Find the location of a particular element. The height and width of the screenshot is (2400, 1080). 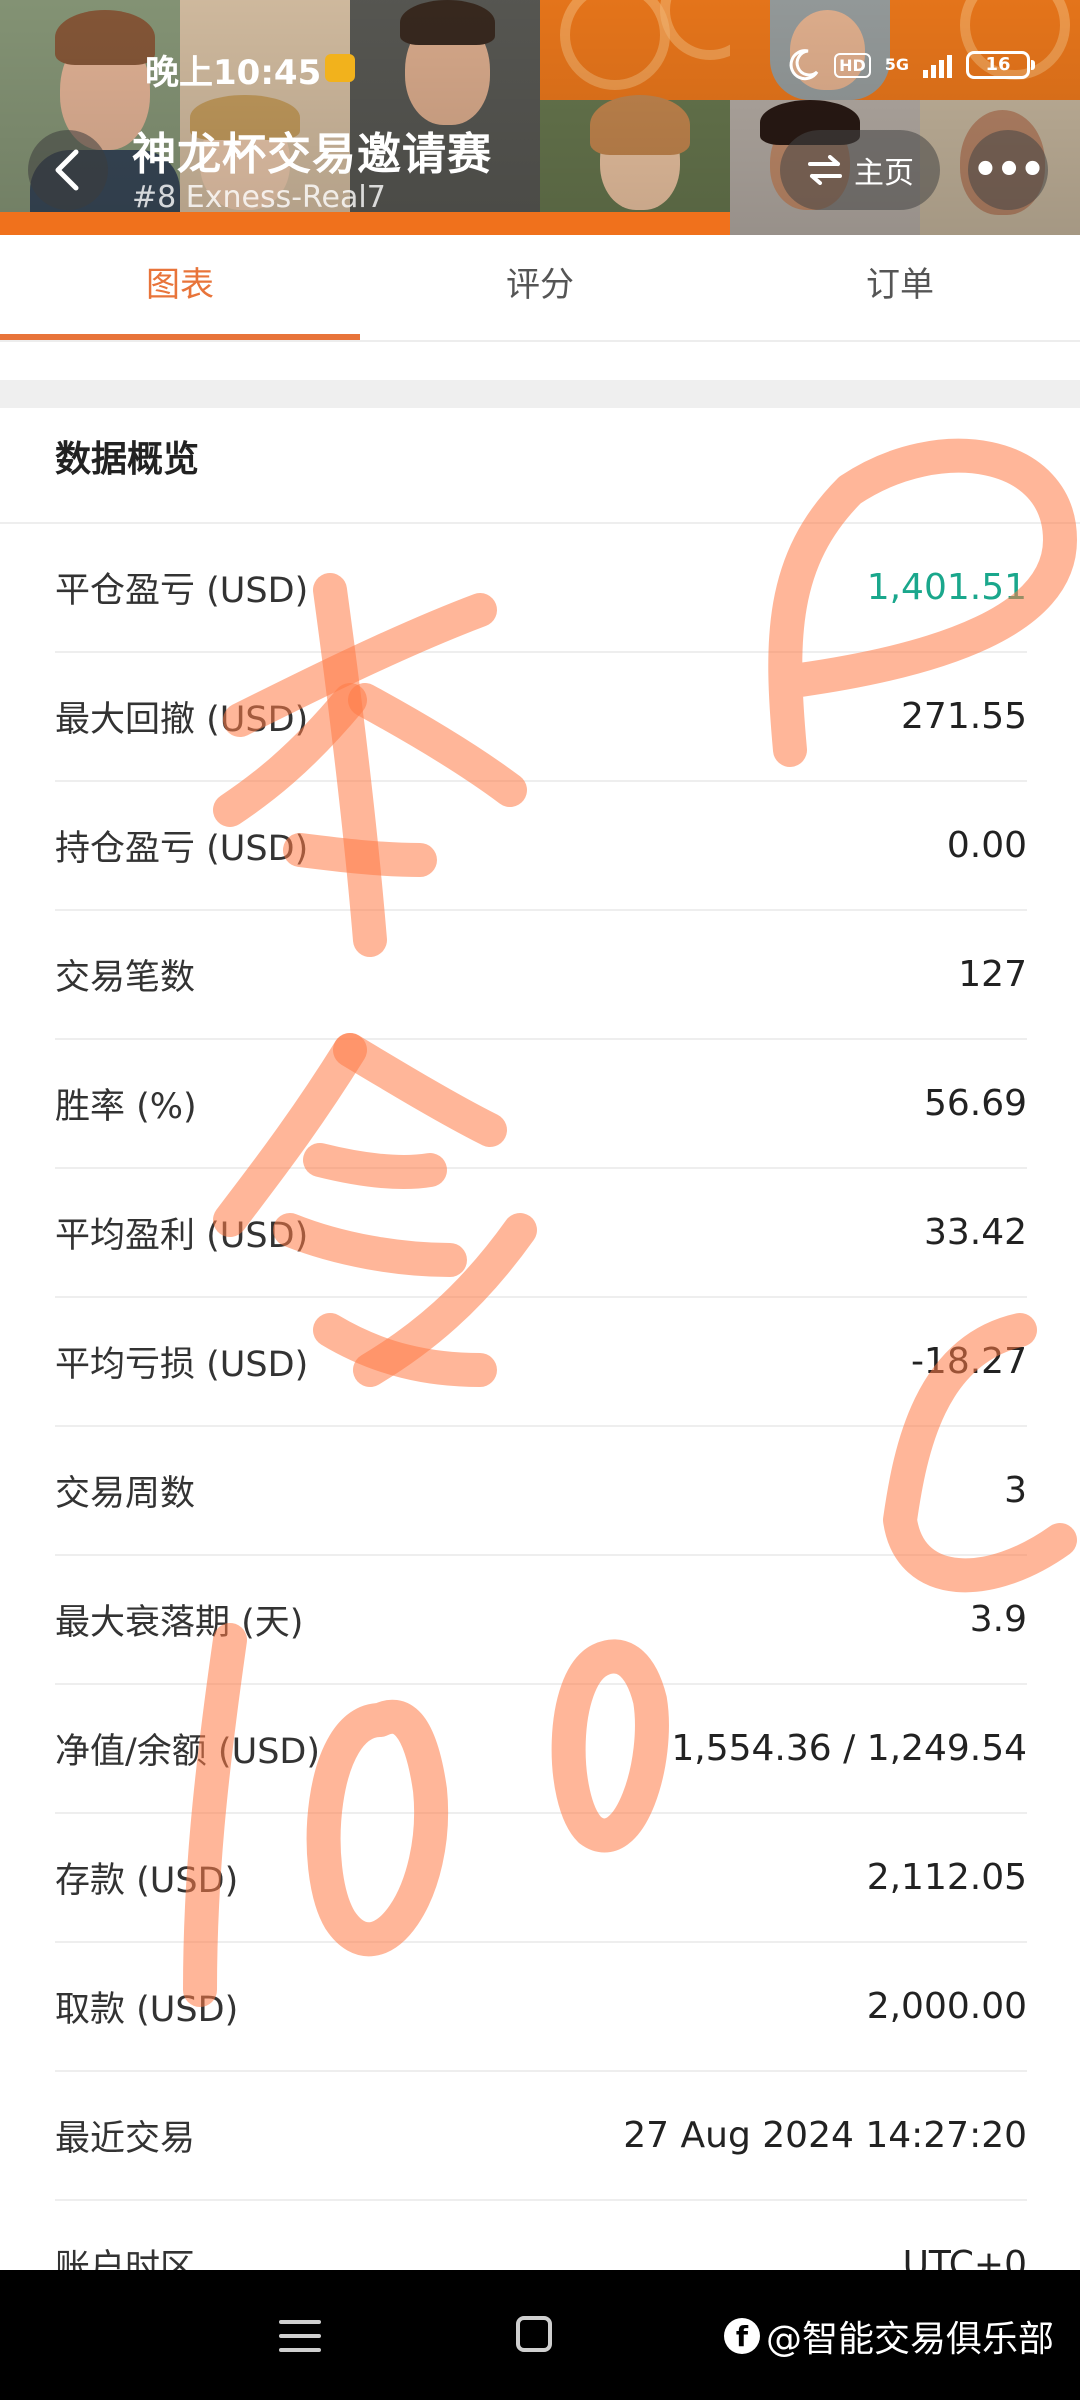

stat-row-equity-balance: 净值/余额 (USD) 1,554.36 / 1,249.54 is located at coordinates (541, 1749).